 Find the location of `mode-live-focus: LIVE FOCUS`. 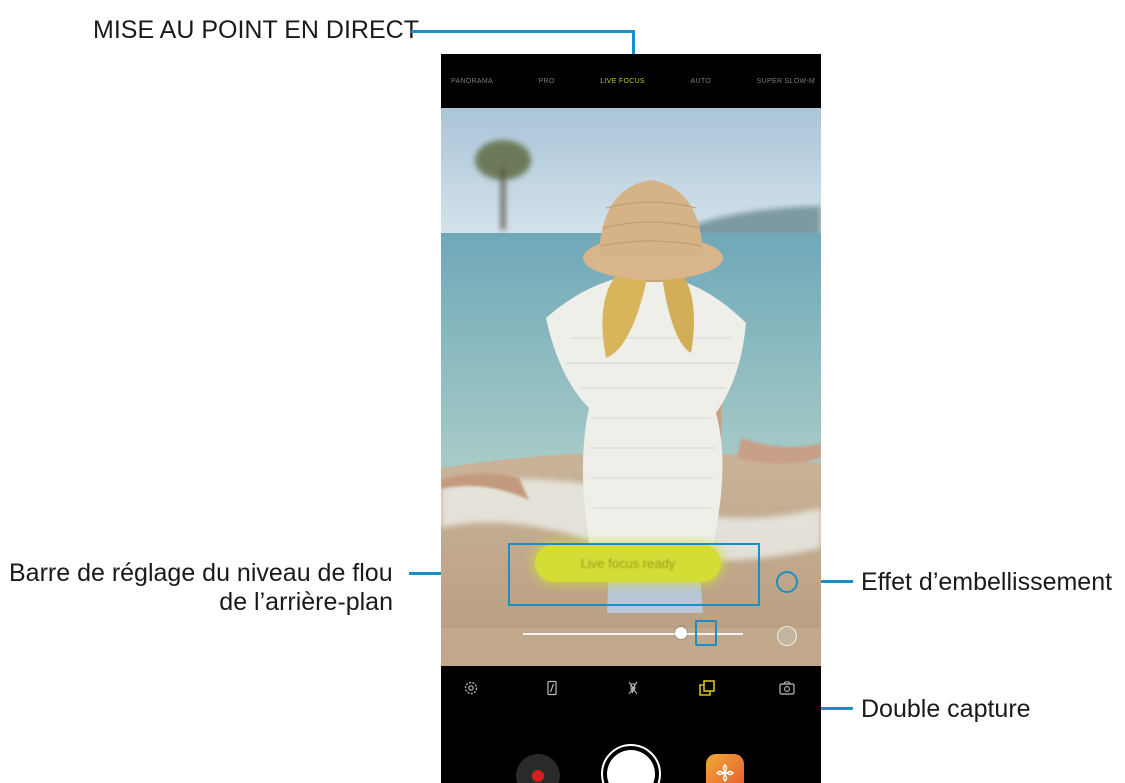

mode-live-focus: LIVE FOCUS is located at coordinates (622, 81).